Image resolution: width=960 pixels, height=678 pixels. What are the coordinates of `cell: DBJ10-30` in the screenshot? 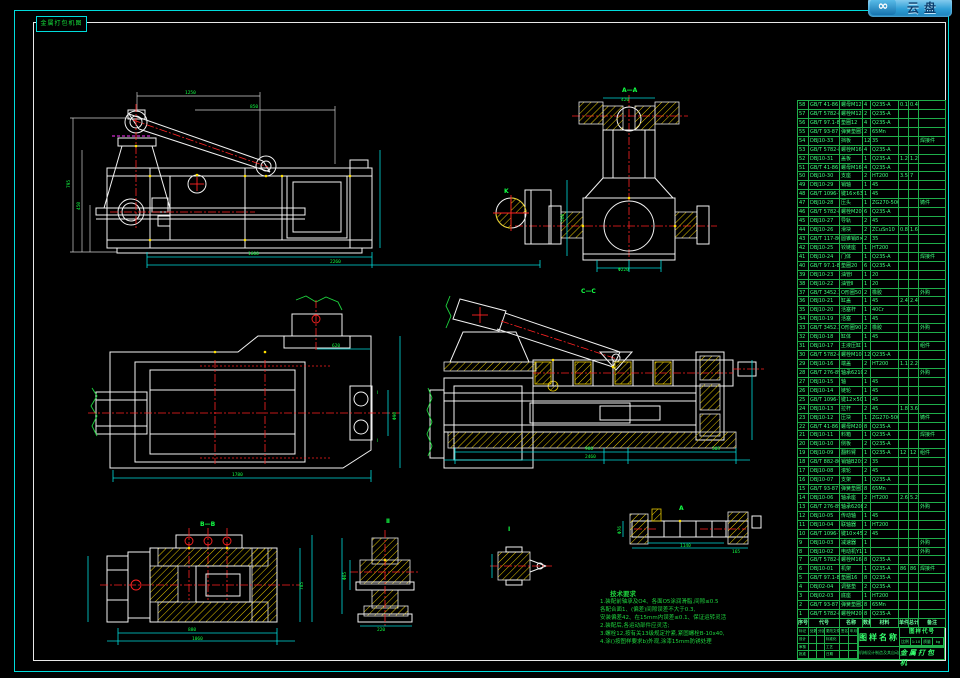 It's located at (824, 177).